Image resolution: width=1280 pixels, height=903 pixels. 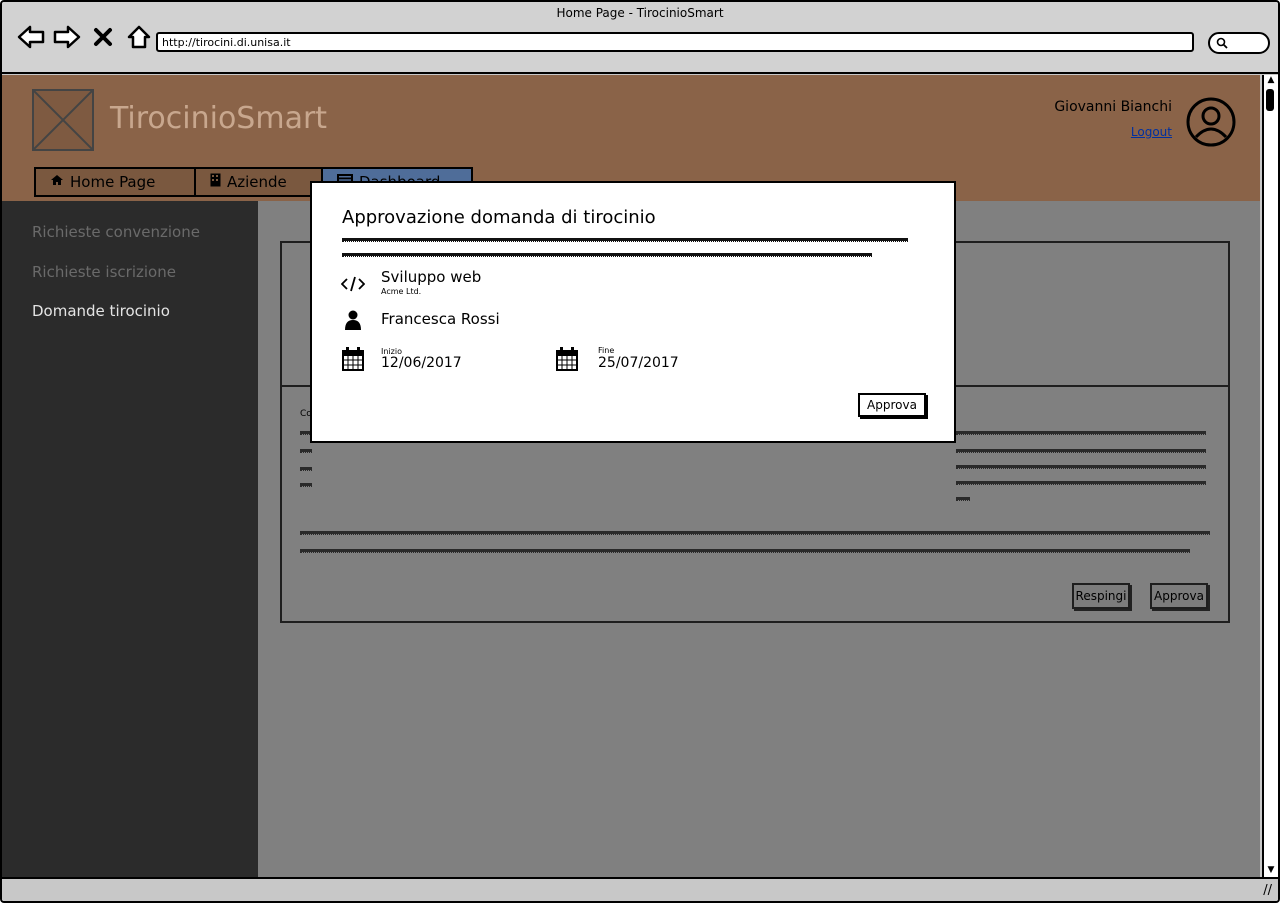 I want to click on tab-aziende: Aziende, so click(x=257, y=182).